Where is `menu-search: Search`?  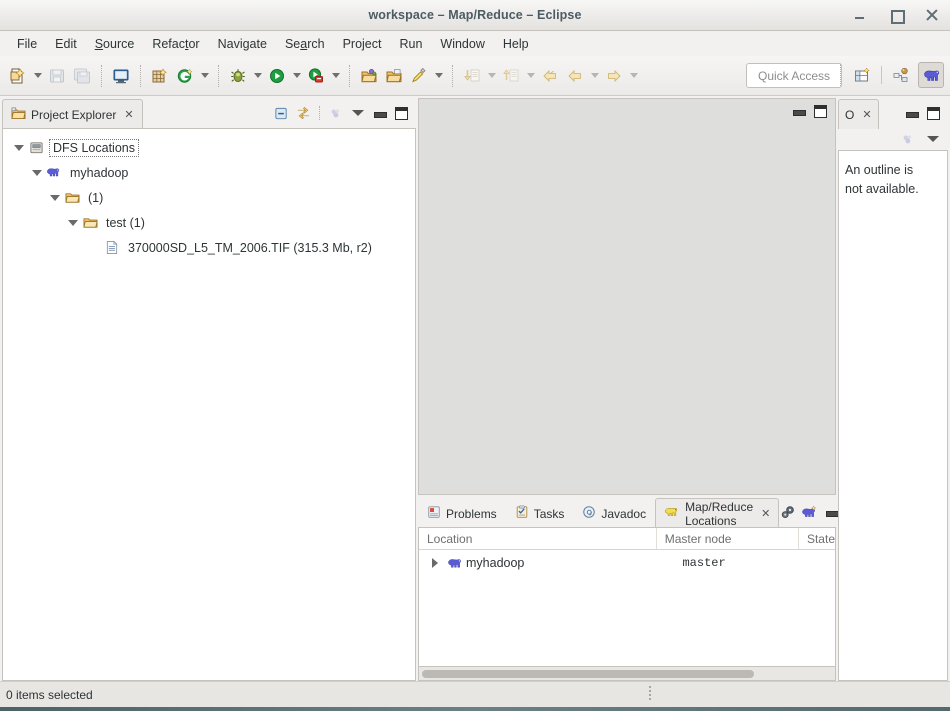
menu-search: Search is located at coordinates (305, 44).